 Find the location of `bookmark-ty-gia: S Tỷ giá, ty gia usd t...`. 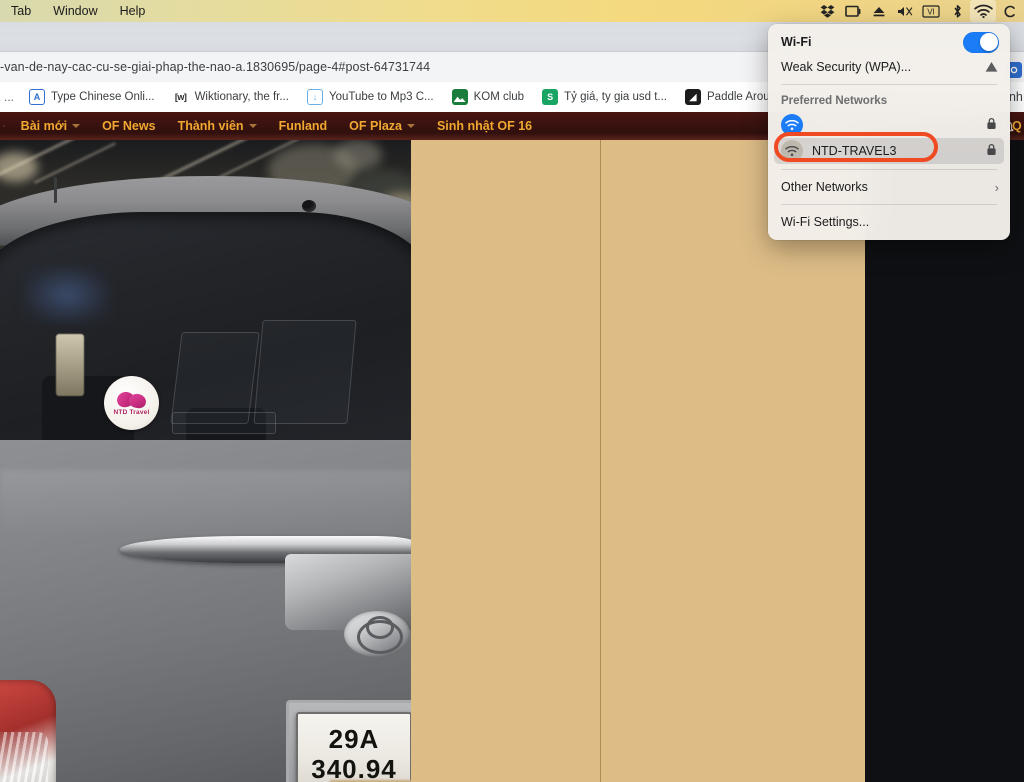

bookmark-ty-gia: S Tỷ giá, ty gia usd t... is located at coordinates (604, 97).